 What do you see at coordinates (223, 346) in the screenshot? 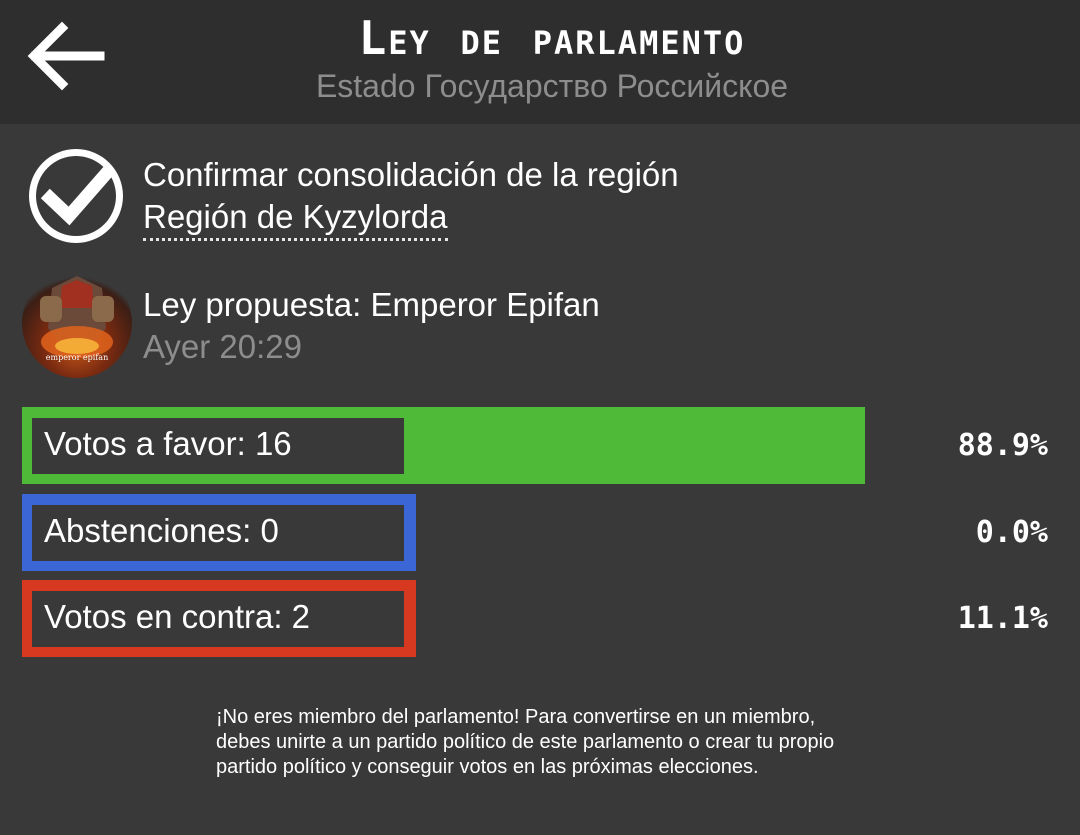
I see `proposal-date: Ayer 20:29` at bounding box center [223, 346].